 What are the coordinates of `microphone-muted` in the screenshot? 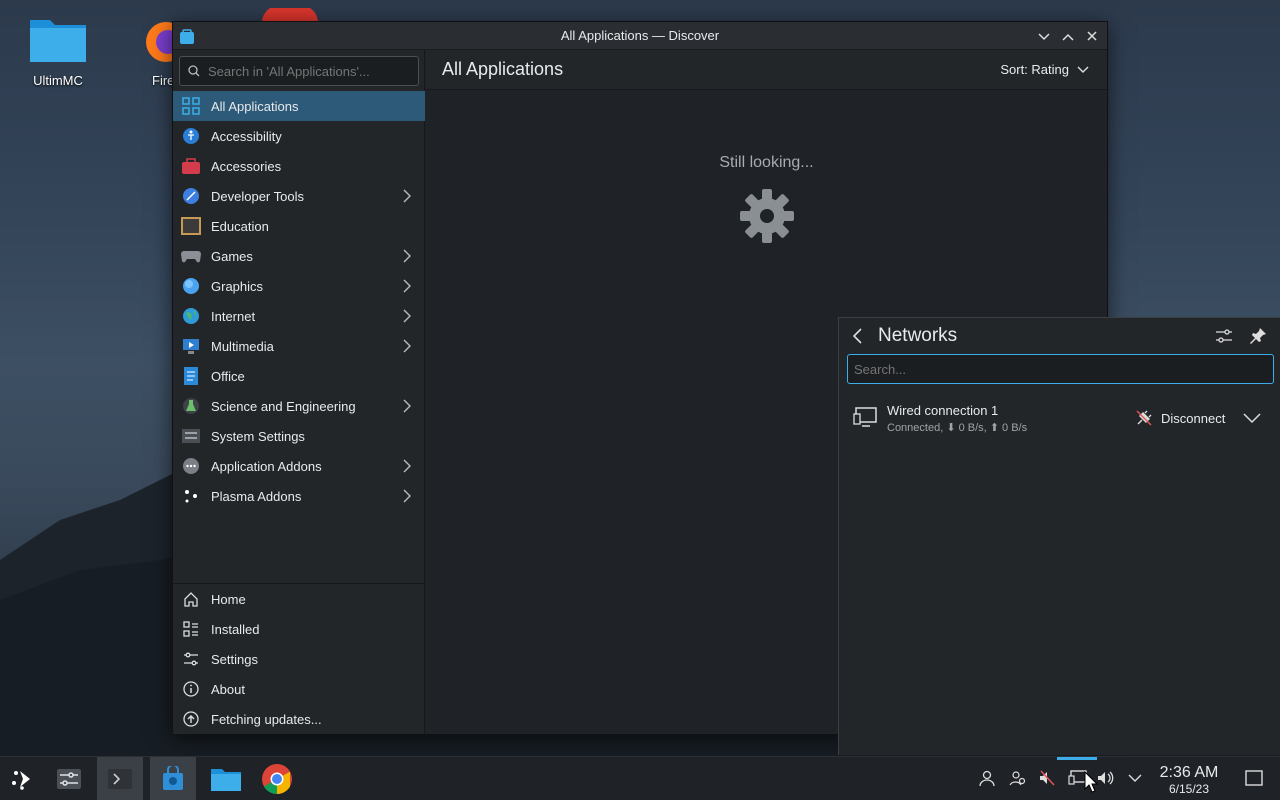 It's located at (1047, 778).